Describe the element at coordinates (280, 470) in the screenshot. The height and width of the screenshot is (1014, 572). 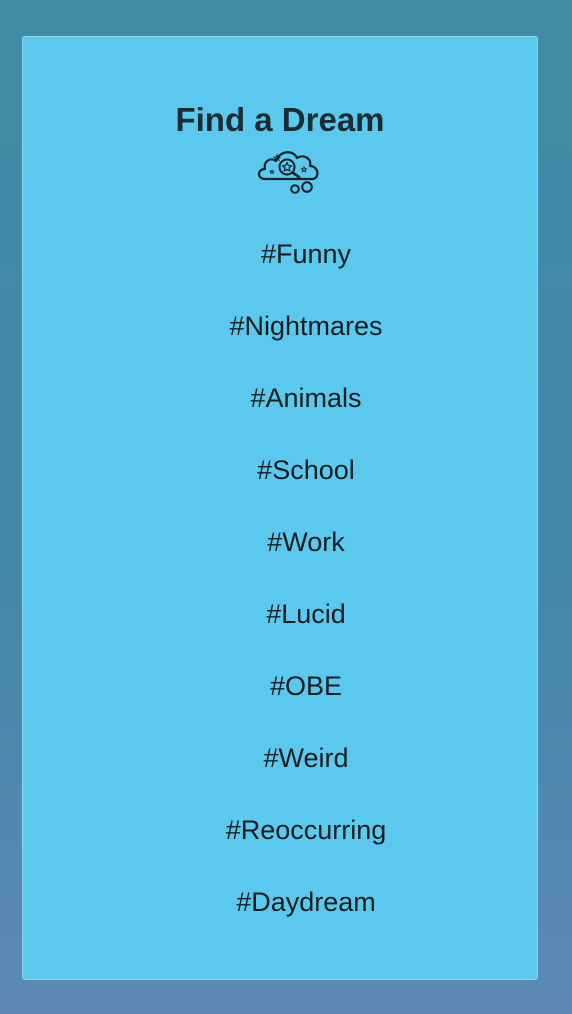
I see `tag-link-school: #School` at that location.